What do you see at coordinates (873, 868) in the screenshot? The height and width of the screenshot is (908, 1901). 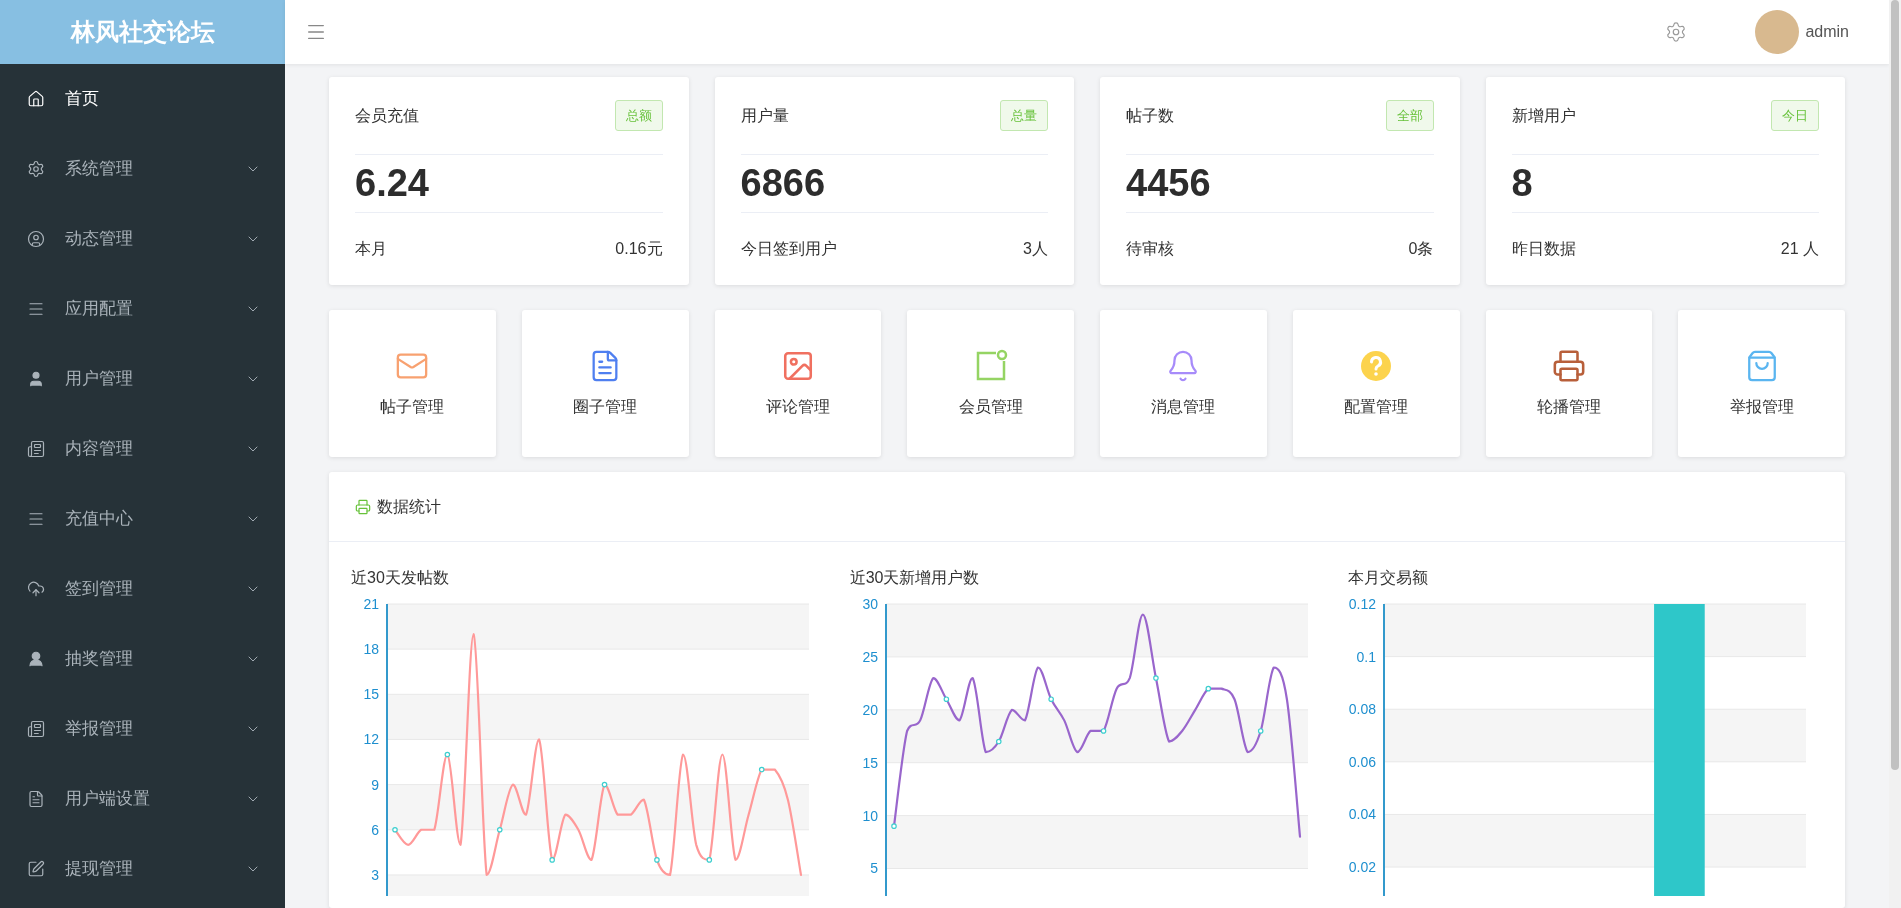 I see `axis-tick-label: 5` at bounding box center [873, 868].